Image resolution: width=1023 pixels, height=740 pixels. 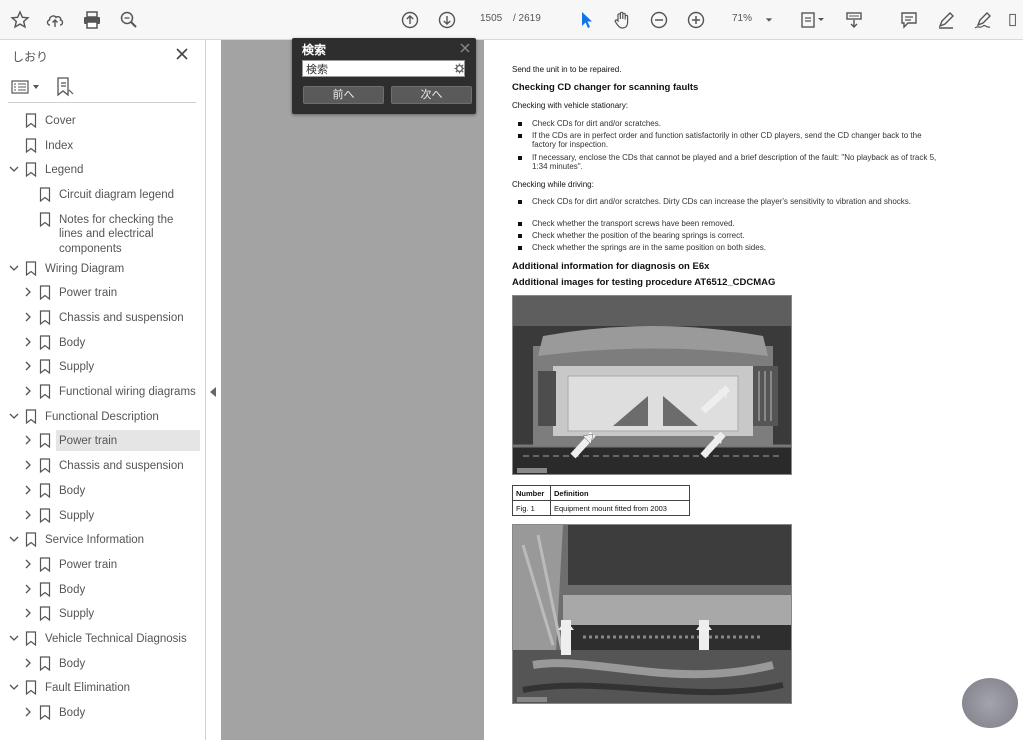 What do you see at coordinates (531, 493) in the screenshot?
I see `table-header: Number` at bounding box center [531, 493].